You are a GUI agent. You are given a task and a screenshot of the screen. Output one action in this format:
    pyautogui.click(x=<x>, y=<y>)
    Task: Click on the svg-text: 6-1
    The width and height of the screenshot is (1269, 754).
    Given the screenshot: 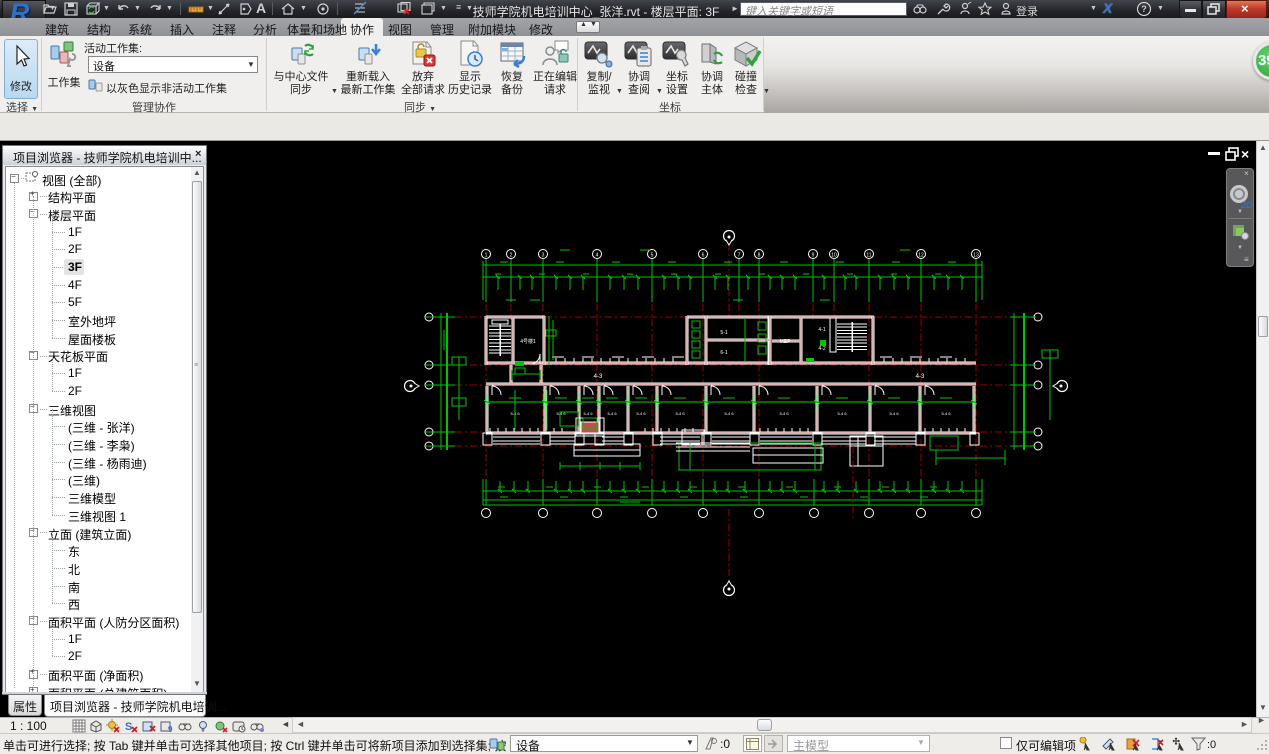 What is the action you would take?
    pyautogui.click(x=723, y=353)
    